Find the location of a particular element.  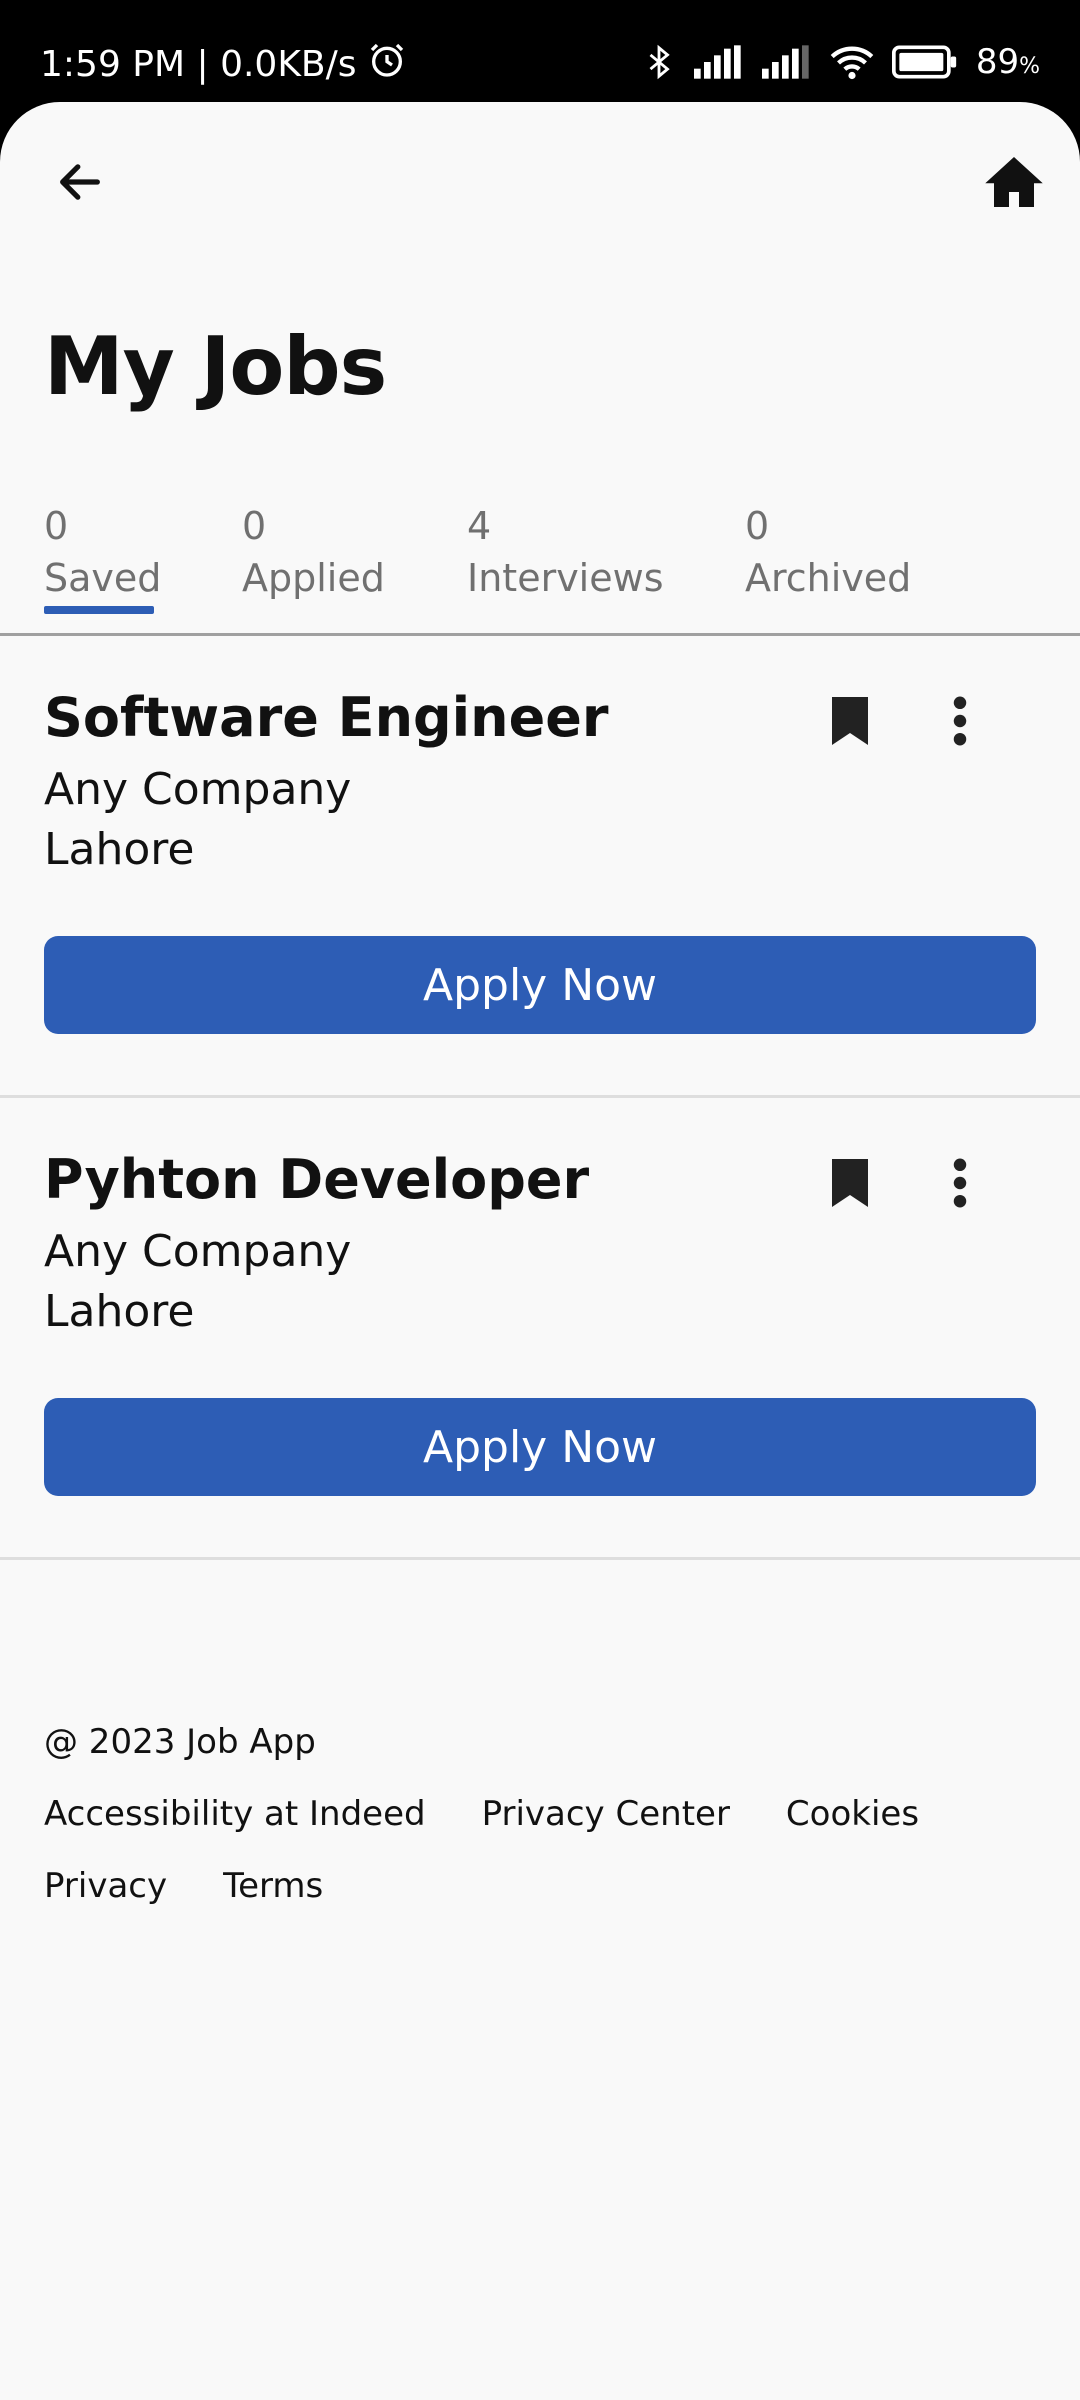

top-bar is located at coordinates (540, 182).